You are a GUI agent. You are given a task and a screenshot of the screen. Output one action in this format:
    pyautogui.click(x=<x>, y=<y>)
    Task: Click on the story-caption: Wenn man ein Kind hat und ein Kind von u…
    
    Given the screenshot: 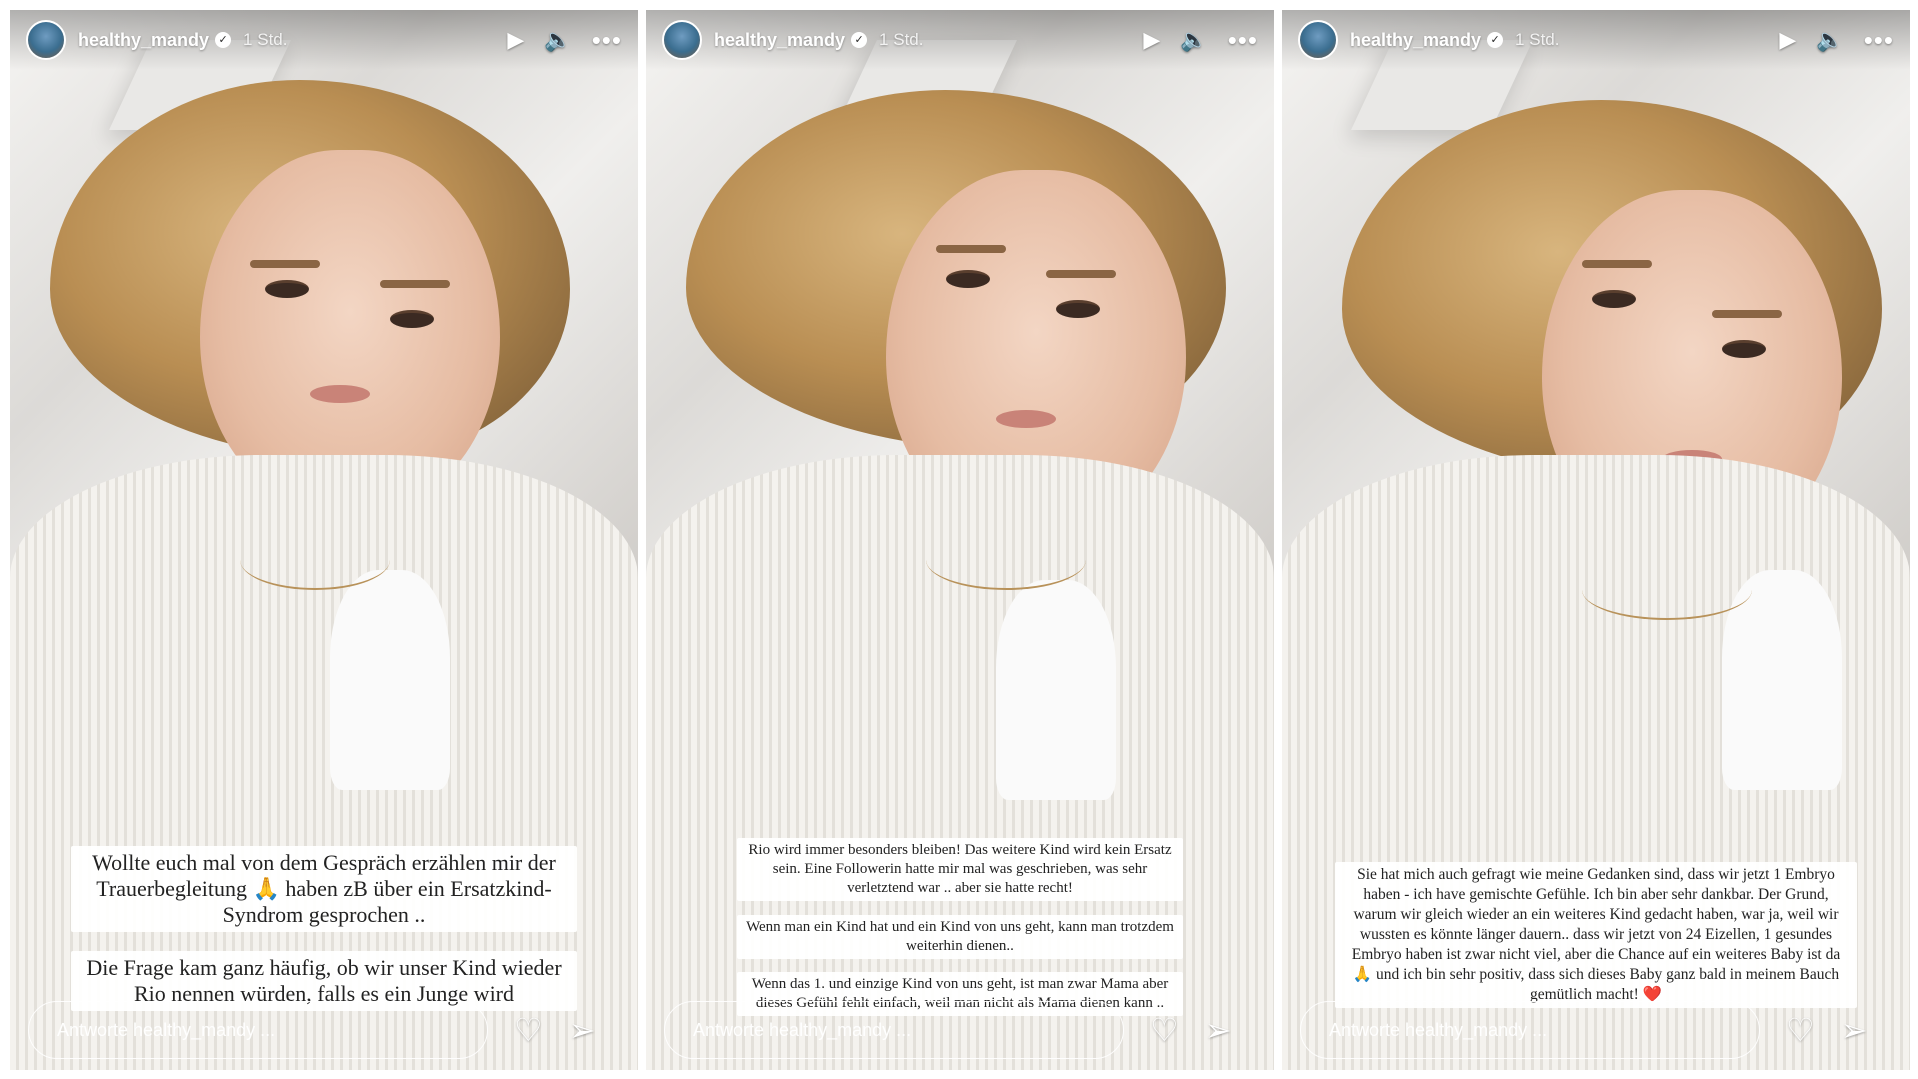 What is the action you would take?
    pyautogui.click(x=960, y=937)
    